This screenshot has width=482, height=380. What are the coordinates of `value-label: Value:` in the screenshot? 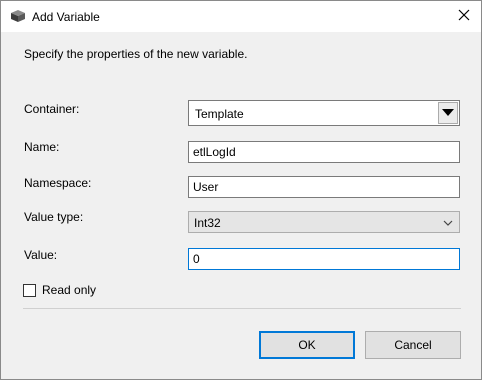 It's located at (41, 255).